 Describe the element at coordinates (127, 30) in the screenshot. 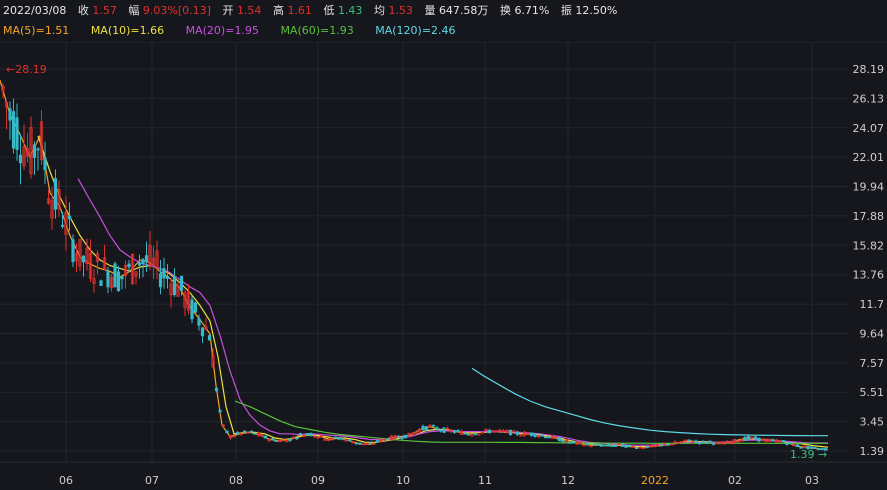

I see `ma10-legend: MA(10)=1.66` at that location.